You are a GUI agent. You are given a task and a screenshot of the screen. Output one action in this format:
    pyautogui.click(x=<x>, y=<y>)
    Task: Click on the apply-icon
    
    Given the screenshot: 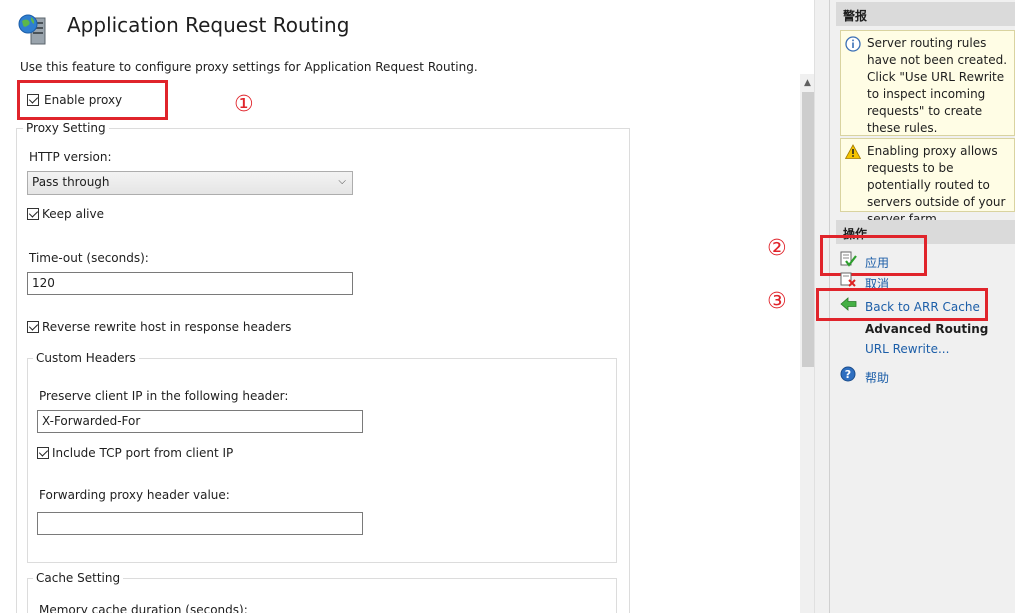 What is the action you would take?
    pyautogui.click(x=848, y=260)
    